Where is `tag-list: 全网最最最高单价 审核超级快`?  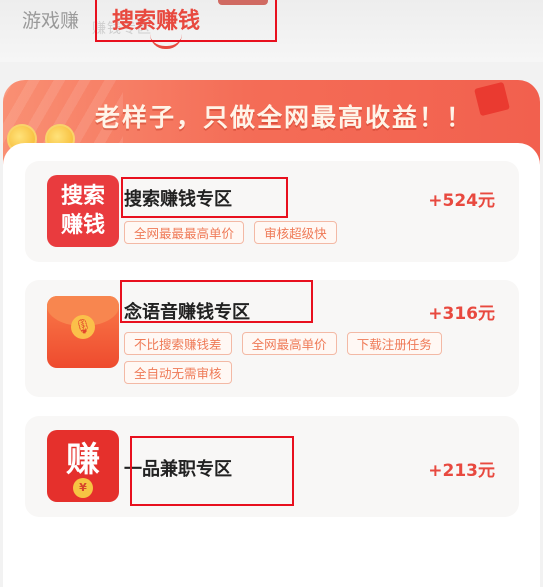
tag-list: 全网最最最高单价 审核超级快 is located at coordinates (309, 235).